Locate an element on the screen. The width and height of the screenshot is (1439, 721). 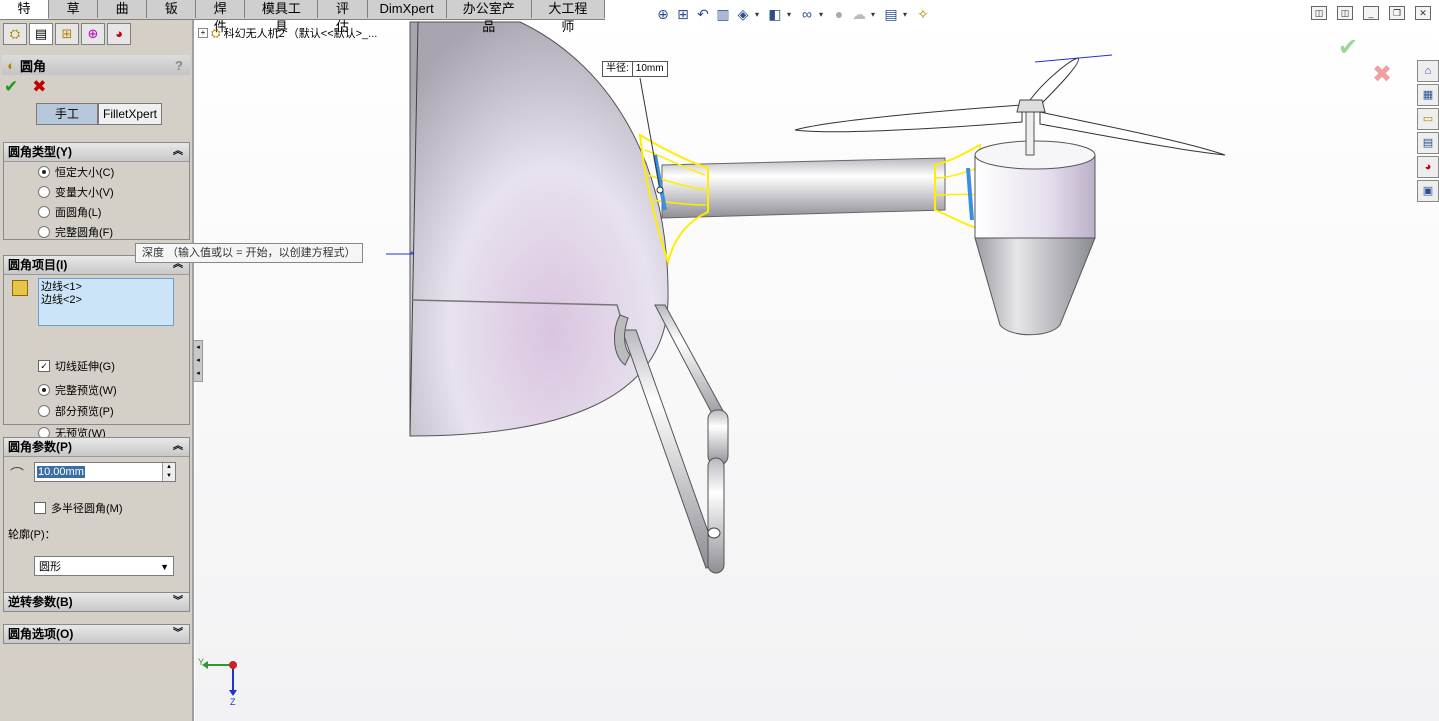
view-orientation-dropdown-icon: ▾ is located at coordinates (759, 14).